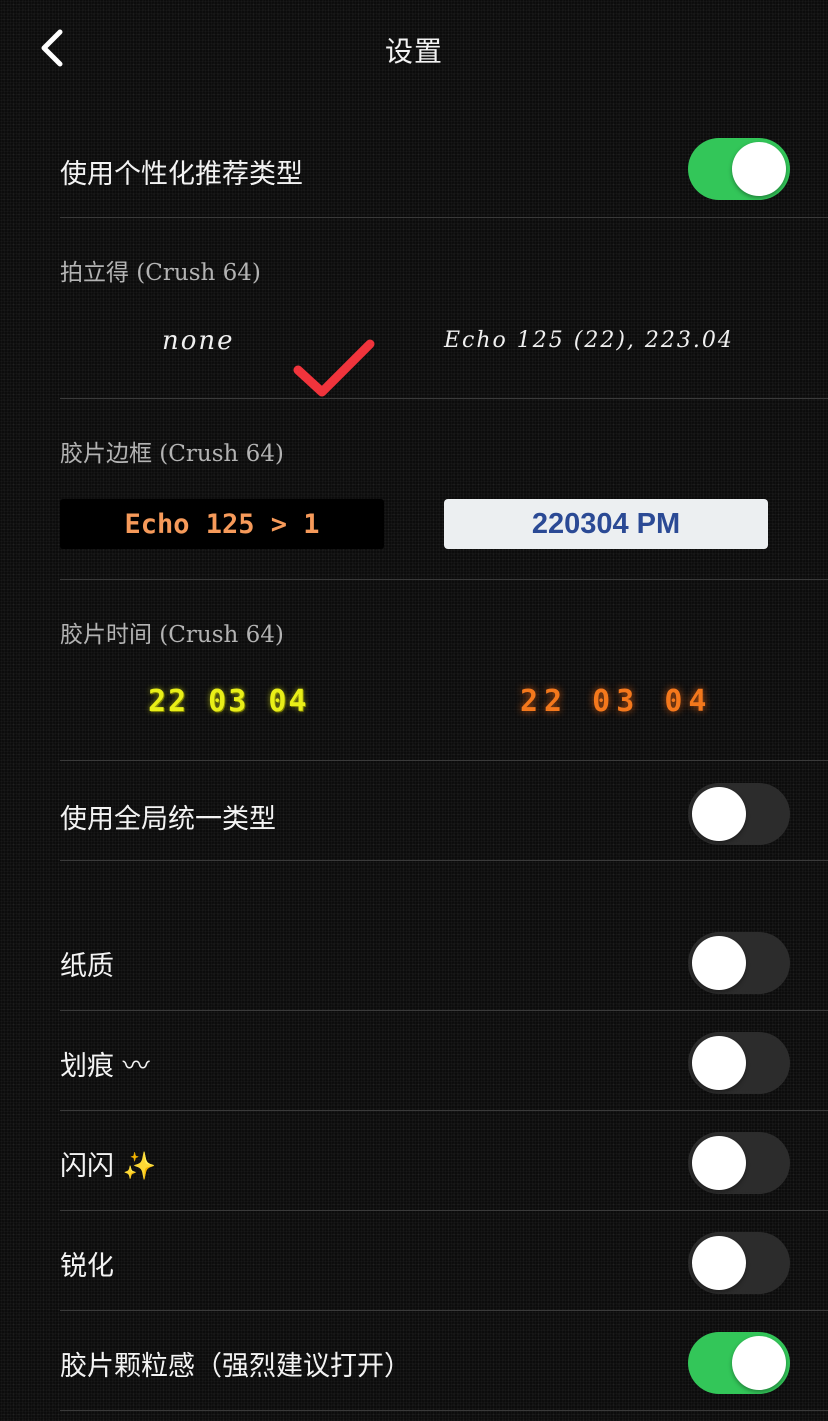 The image size is (828, 1421). What do you see at coordinates (235, 1366) in the screenshot?
I see `setting-label-film-grain: 胶片颗粒感（强烈建议打开）` at bounding box center [235, 1366].